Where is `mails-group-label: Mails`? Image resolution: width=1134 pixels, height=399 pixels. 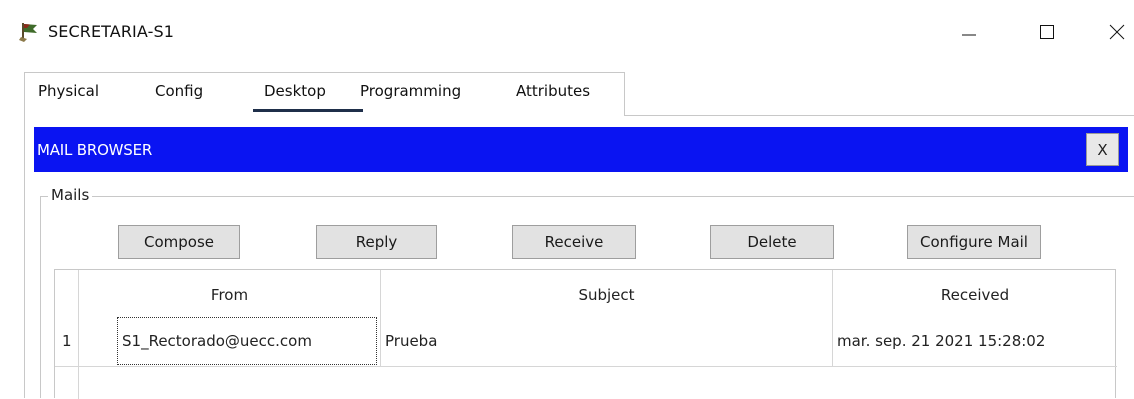 mails-group-label: Mails is located at coordinates (70, 195).